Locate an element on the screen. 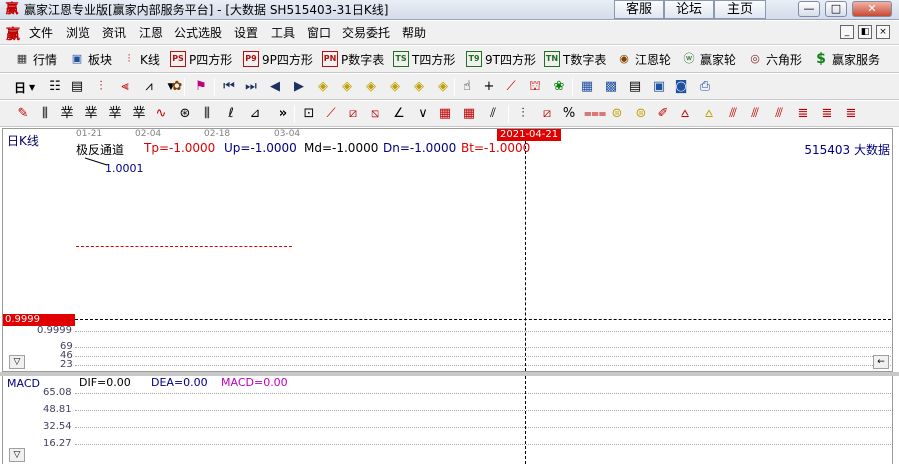 This screenshot has height=464, width=899. levels4-icon: ≣ is located at coordinates (851, 114).